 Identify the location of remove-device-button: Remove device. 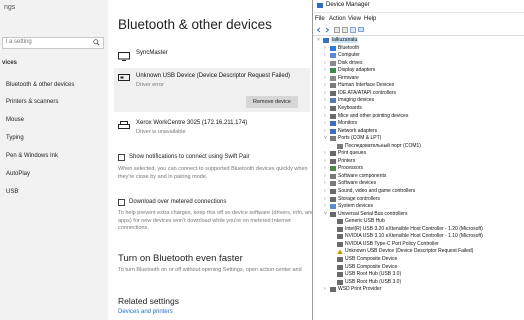
(272, 102).